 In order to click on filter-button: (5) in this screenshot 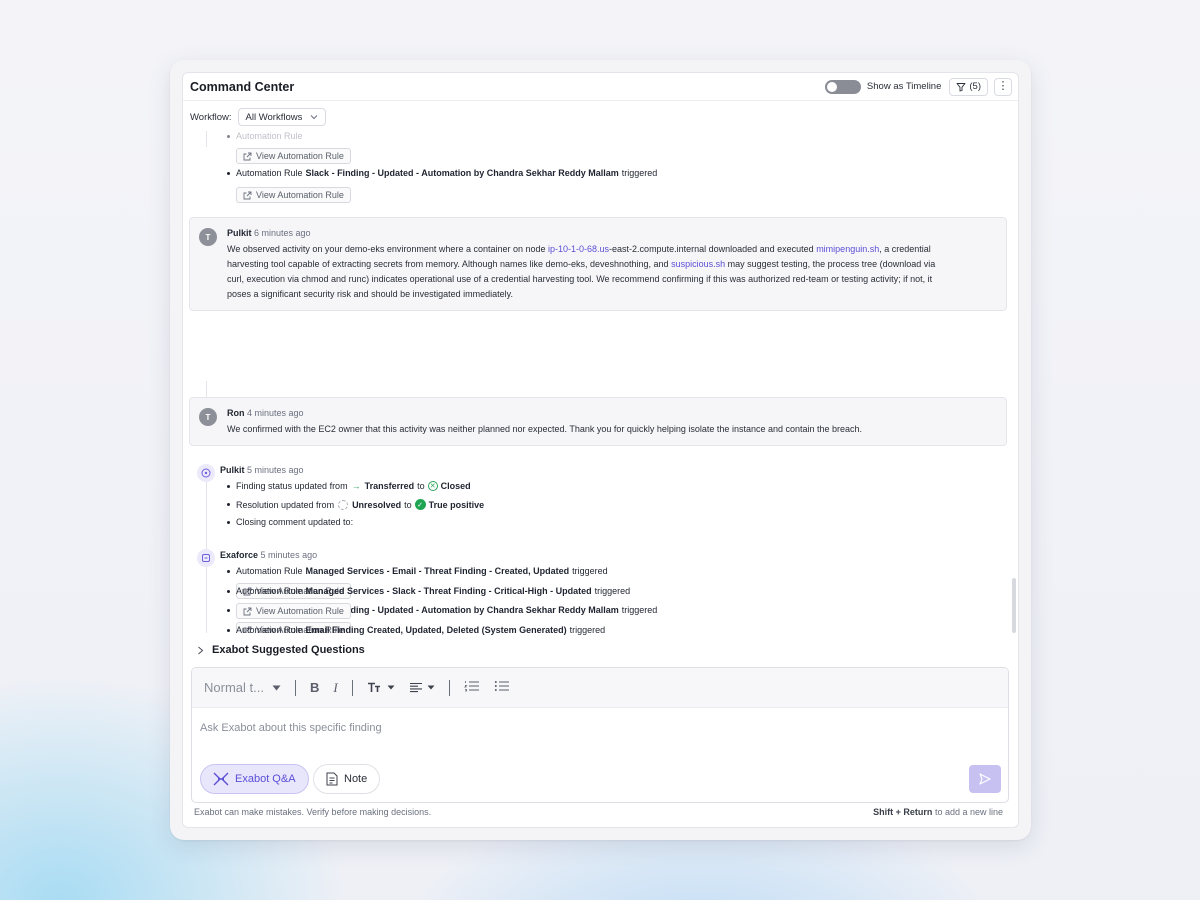, I will do `click(968, 86)`.